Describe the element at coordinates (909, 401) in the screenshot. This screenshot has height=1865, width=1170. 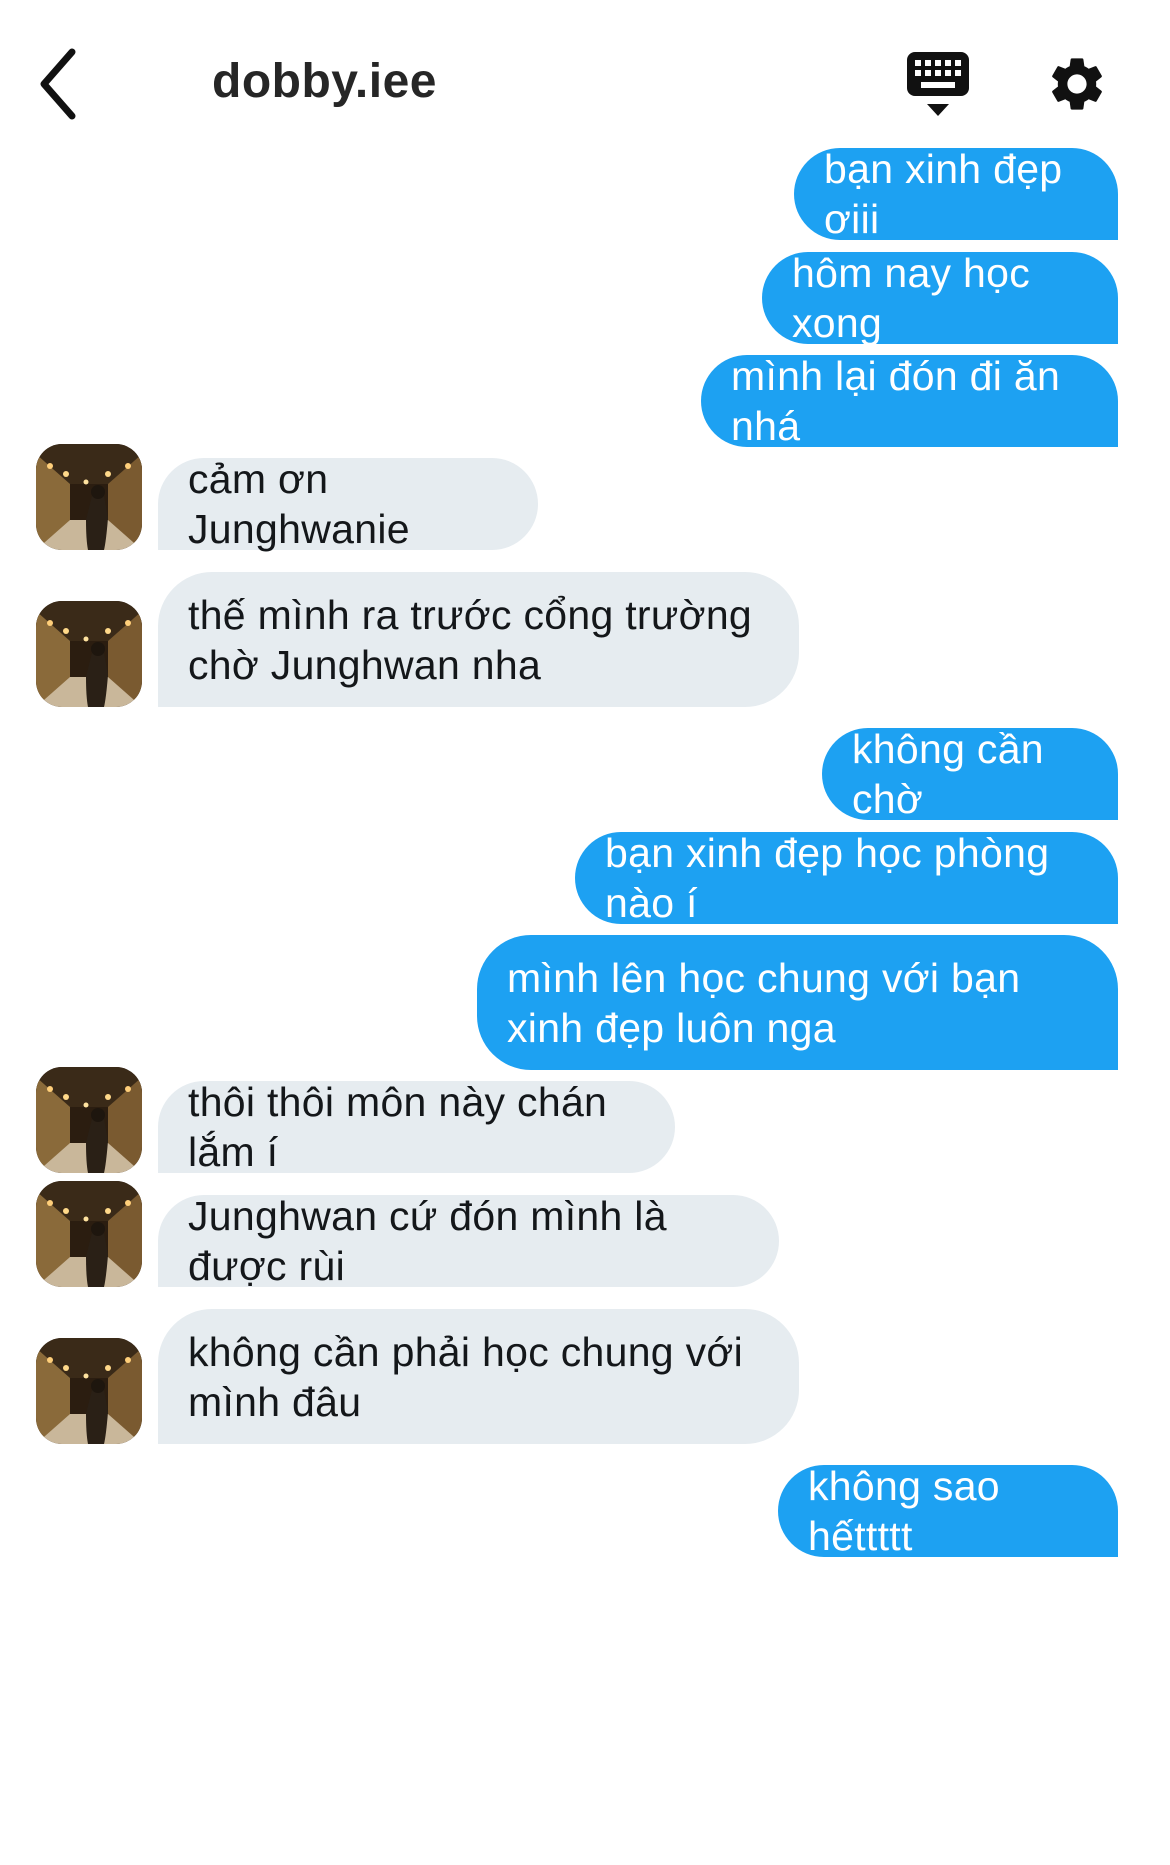
I see `sent-message-bubble: mình lại đón đi ăn nhá` at that location.